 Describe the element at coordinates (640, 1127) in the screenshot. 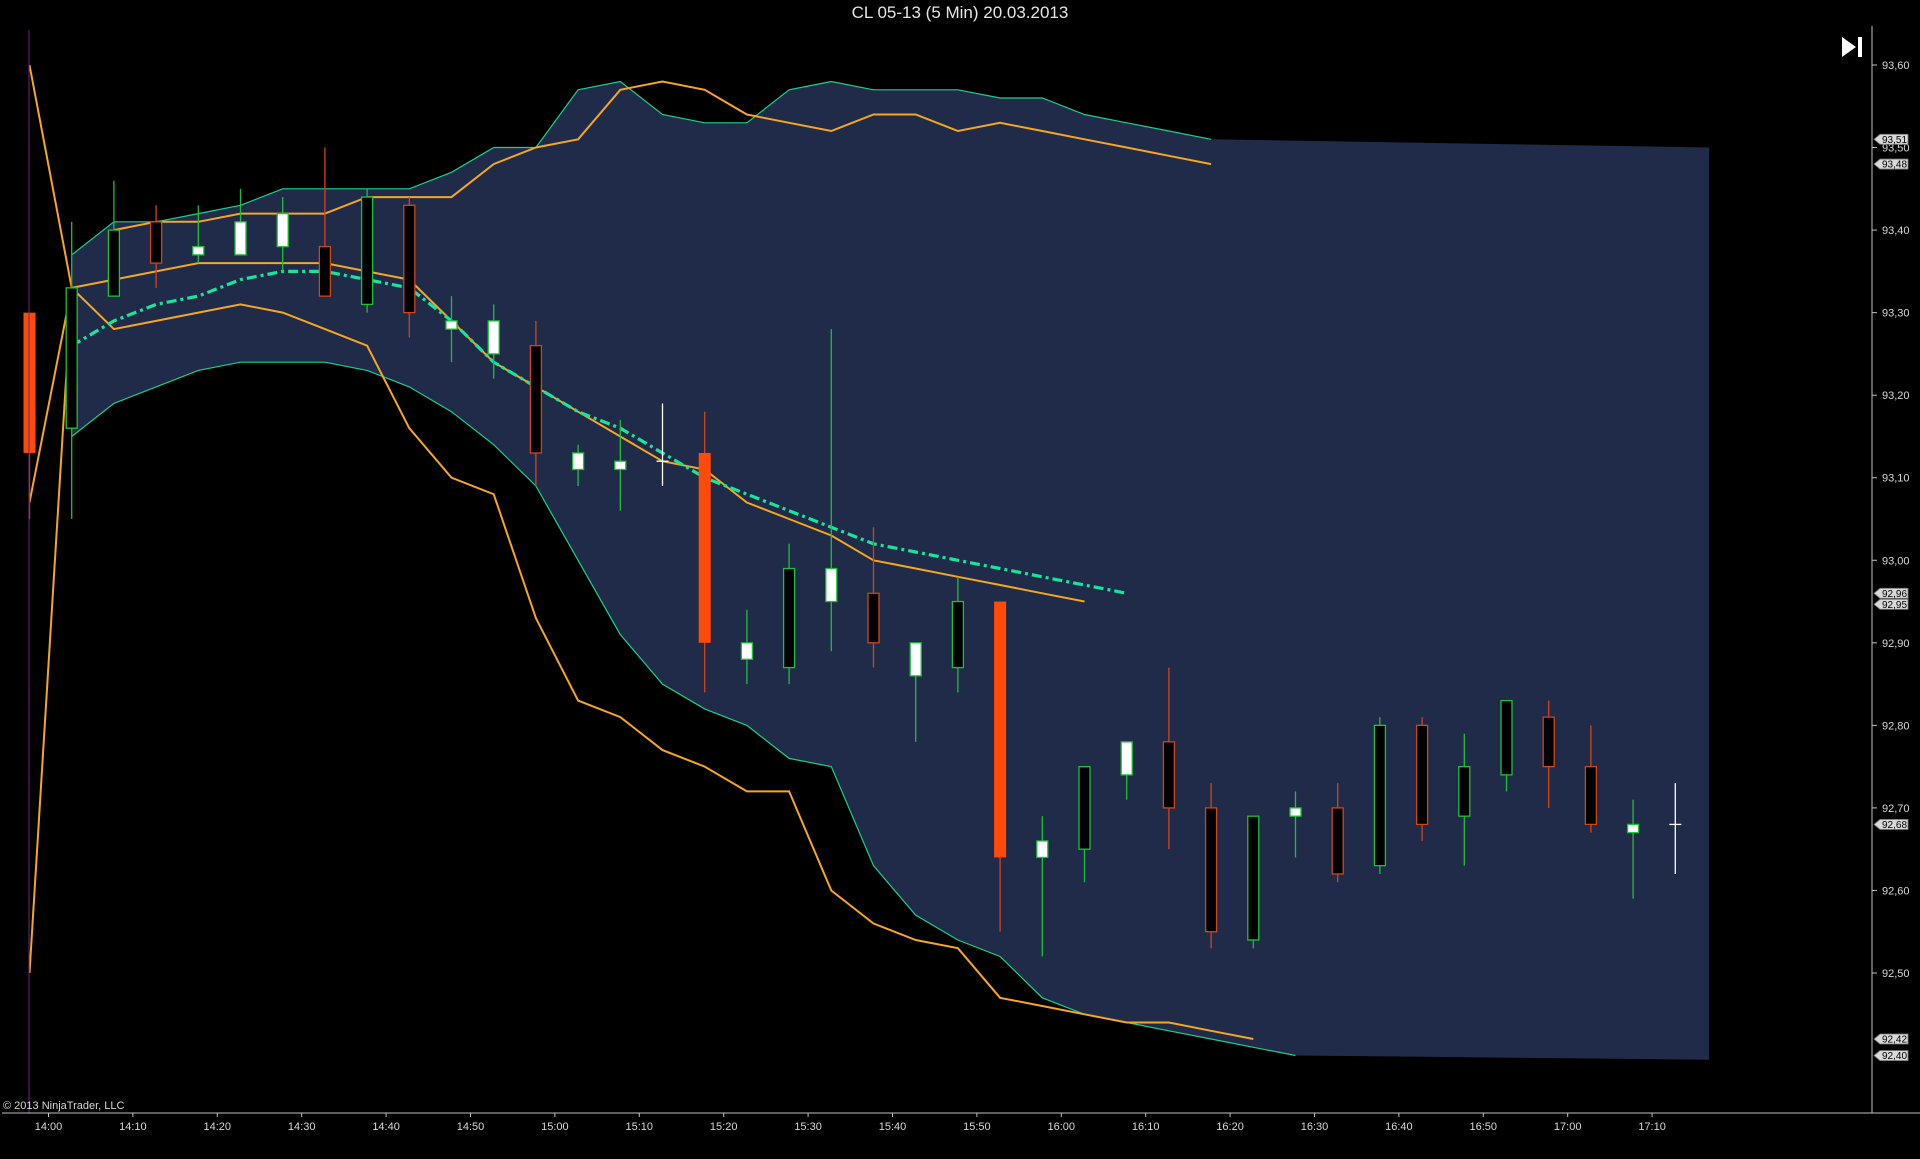

I see `x-tick-label: 15:10` at that location.